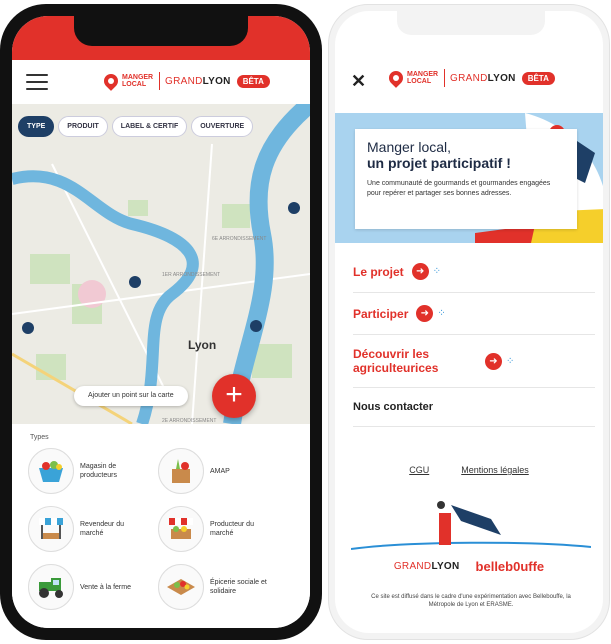  What do you see at coordinates (36, 126) in the screenshot?
I see `filter-type: TYPE` at bounding box center [36, 126].